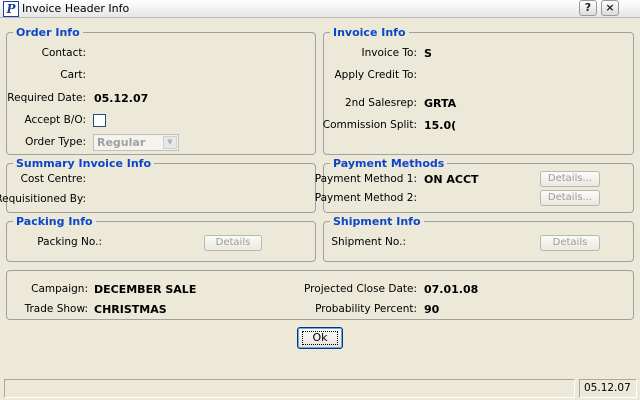  I want to click on packing-details-button: Details, so click(233, 243).